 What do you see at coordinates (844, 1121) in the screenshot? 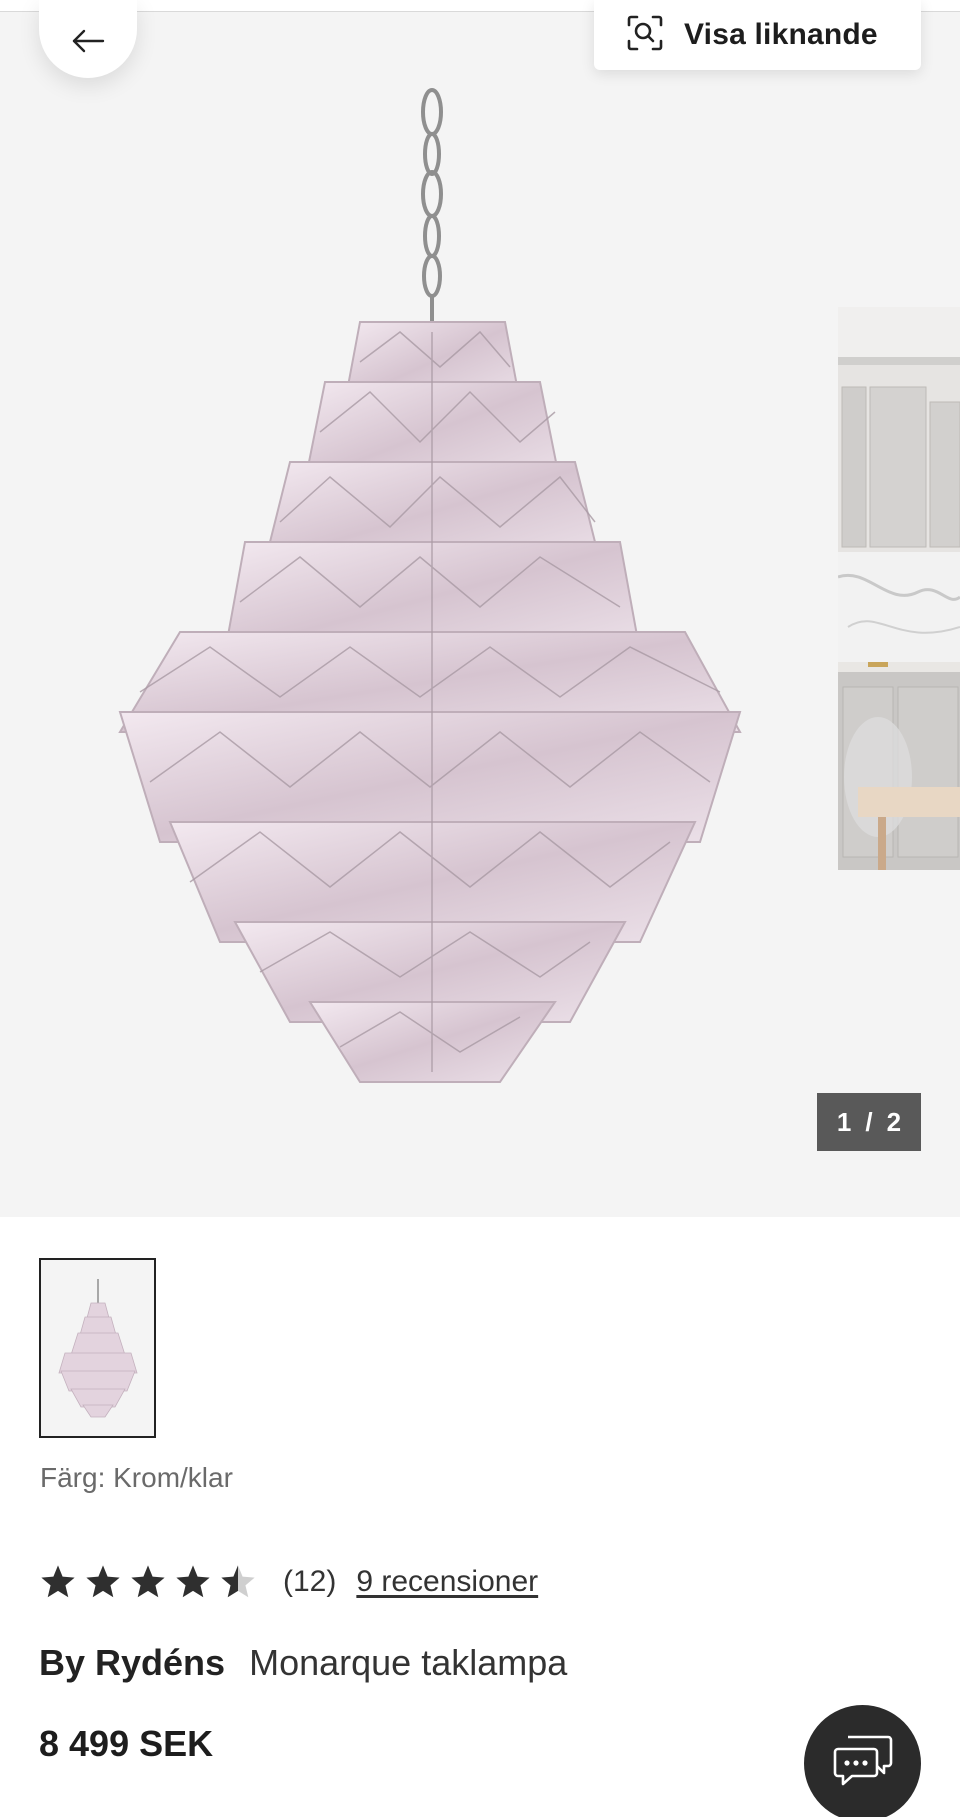
I see `counter-current: 1` at bounding box center [844, 1121].